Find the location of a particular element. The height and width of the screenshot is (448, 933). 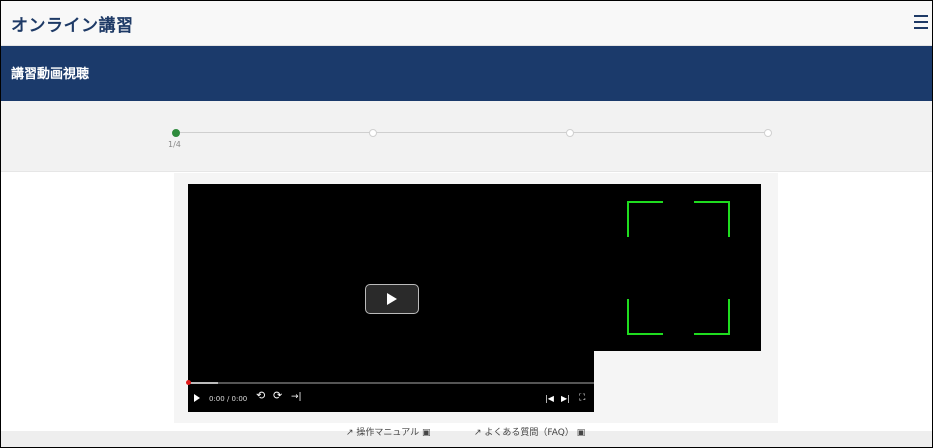

forward-10-icon: ⟳ is located at coordinates (277, 395).